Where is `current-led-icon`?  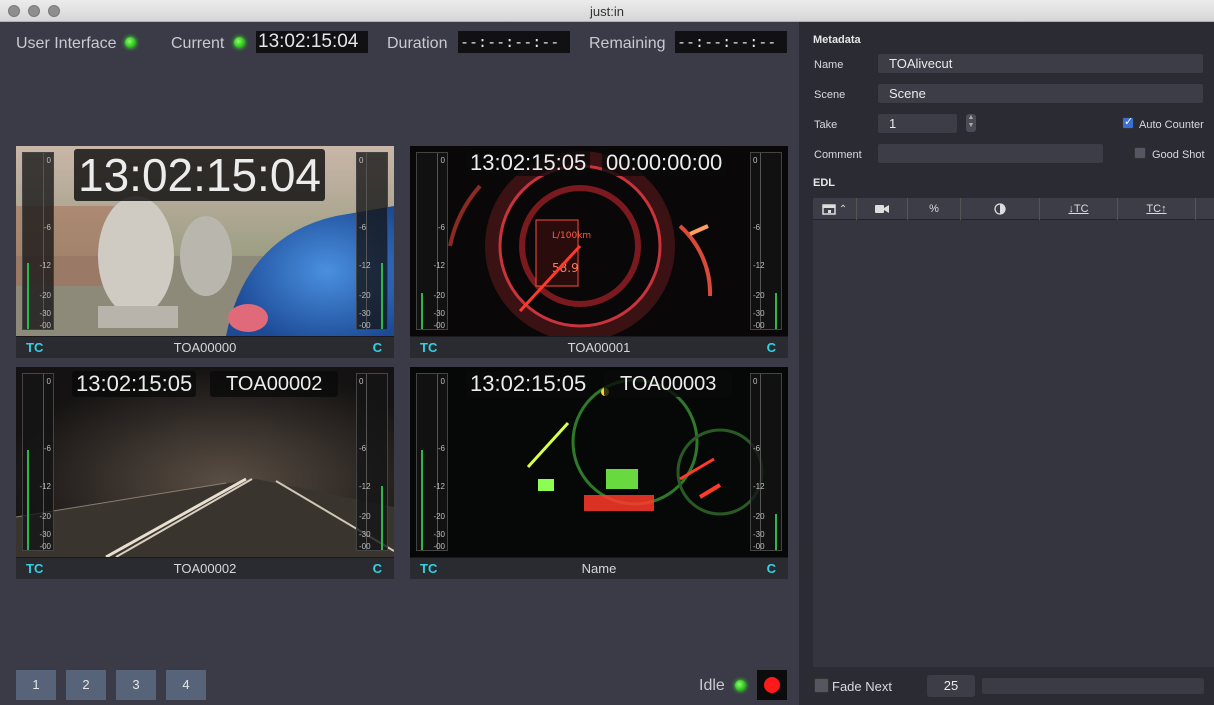
current-led-icon is located at coordinates (239, 42).